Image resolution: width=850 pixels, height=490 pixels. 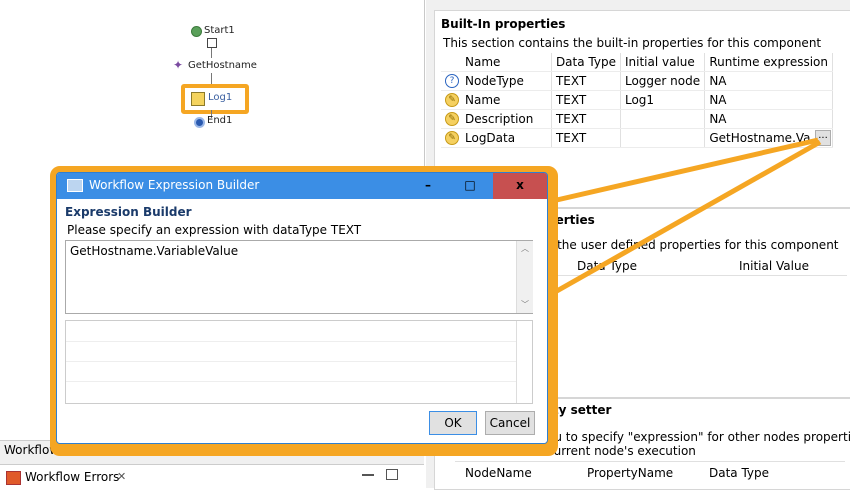 What do you see at coordinates (525, 248) in the screenshot?
I see `scroll-up-icon: ︿` at bounding box center [525, 248].